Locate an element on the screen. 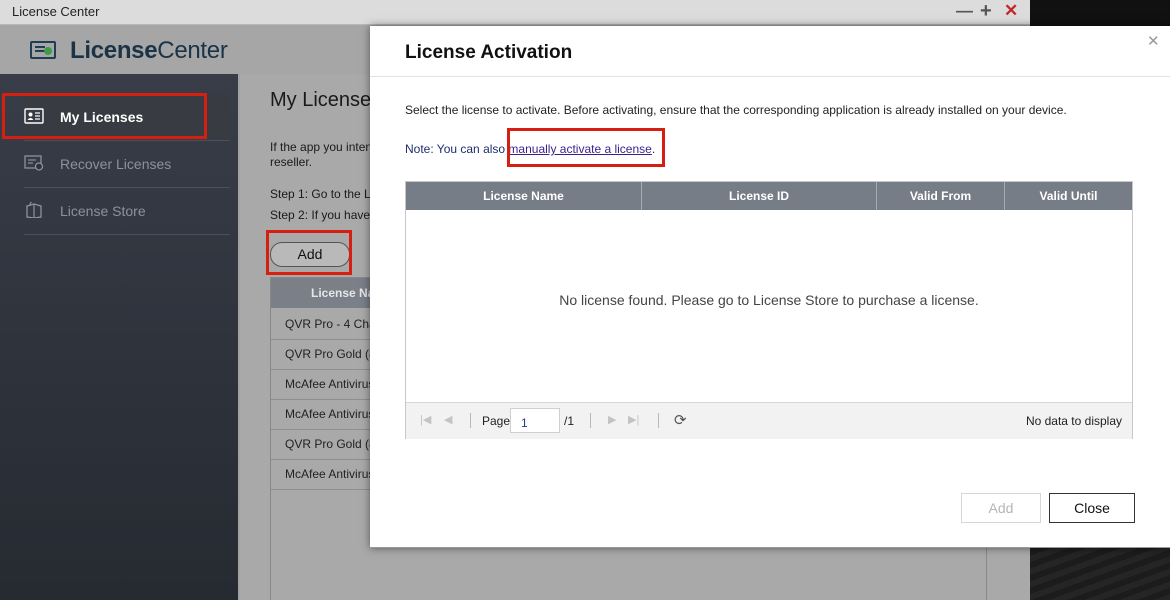 The height and width of the screenshot is (600, 1170). step2-text: Step 2: If you have is located at coordinates (320, 215).